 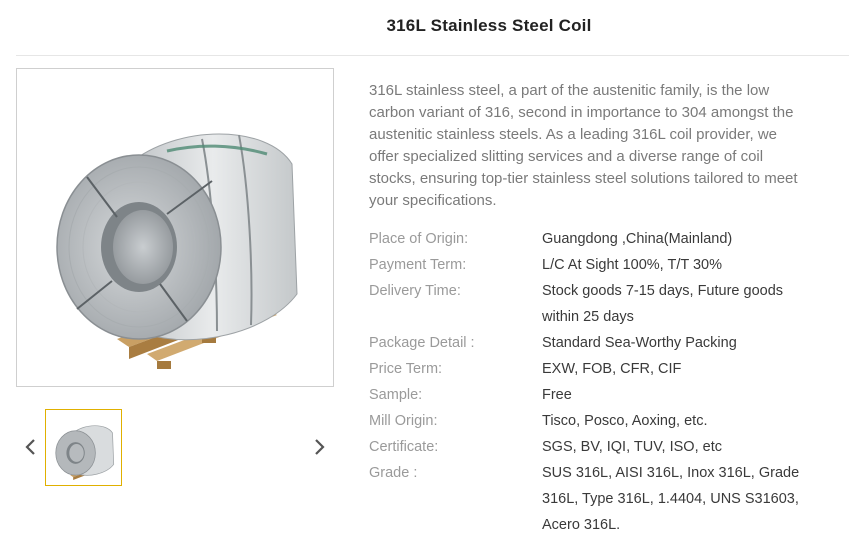 I want to click on spec-row-mill-origin: Mill Origin: Tisco, Posco, Aoxing, etc., so click(x=604, y=421).